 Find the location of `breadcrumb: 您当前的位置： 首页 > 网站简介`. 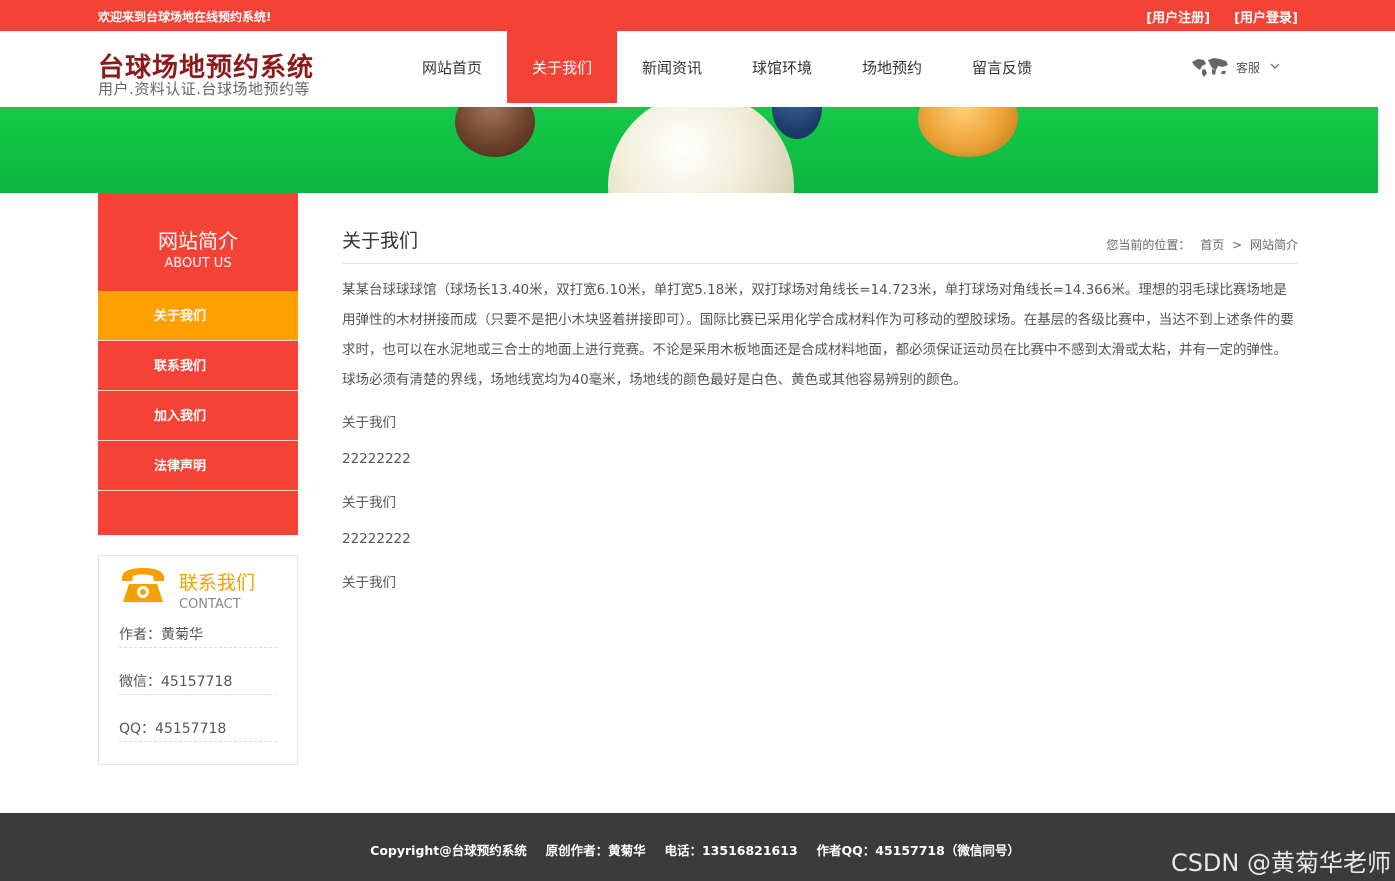

breadcrumb: 您当前的位置： 首页 > 网站简介 is located at coordinates (1202, 244).